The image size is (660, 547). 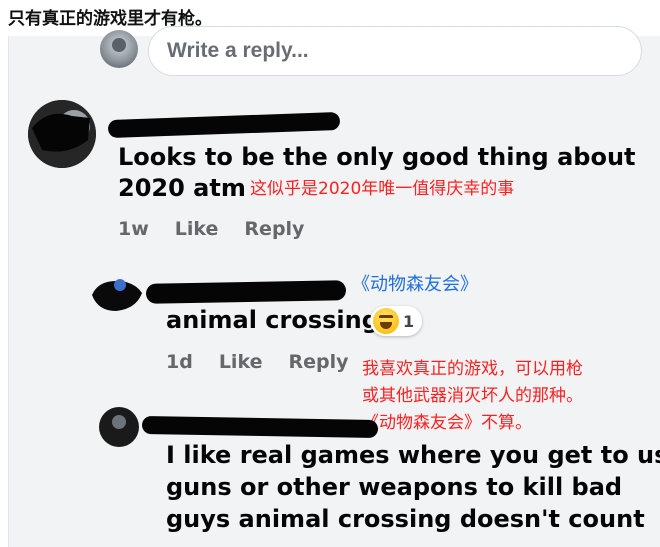 I want to click on comment-time: 1d, so click(x=179, y=362).